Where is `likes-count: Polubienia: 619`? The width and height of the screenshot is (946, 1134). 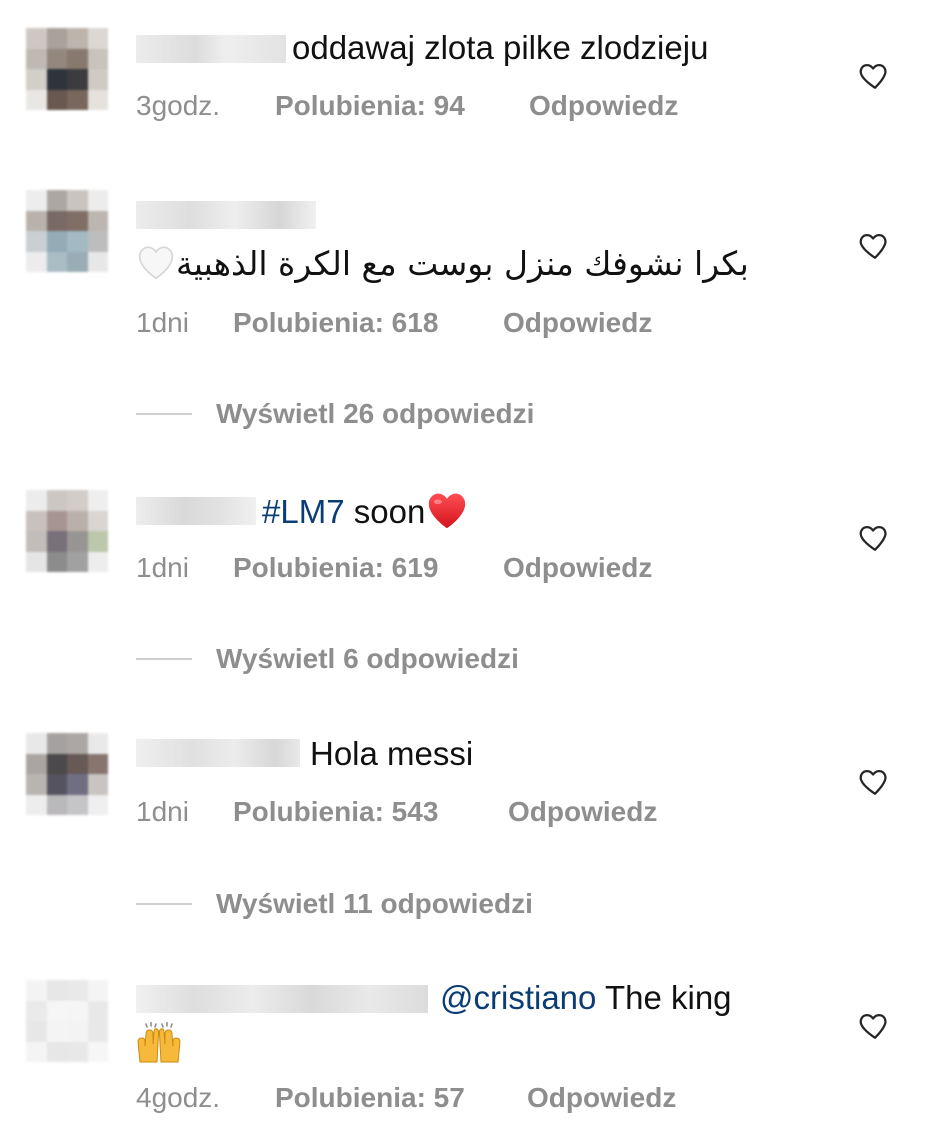 likes-count: Polubienia: 619 is located at coordinates (368, 568).